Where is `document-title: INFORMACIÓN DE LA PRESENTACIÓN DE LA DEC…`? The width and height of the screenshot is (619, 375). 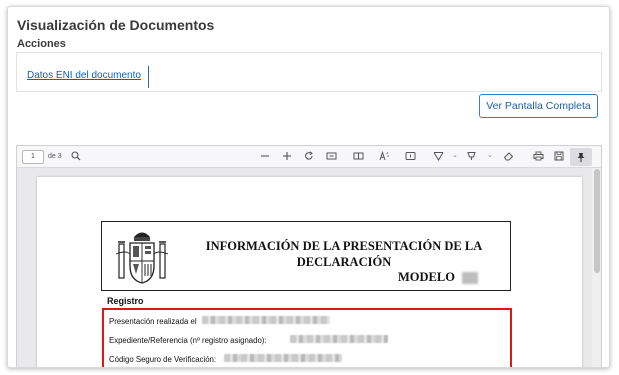
document-title: INFORMACIÓN DE LA PRESENTACIÓN DE LA DEC… is located at coordinates (344, 254).